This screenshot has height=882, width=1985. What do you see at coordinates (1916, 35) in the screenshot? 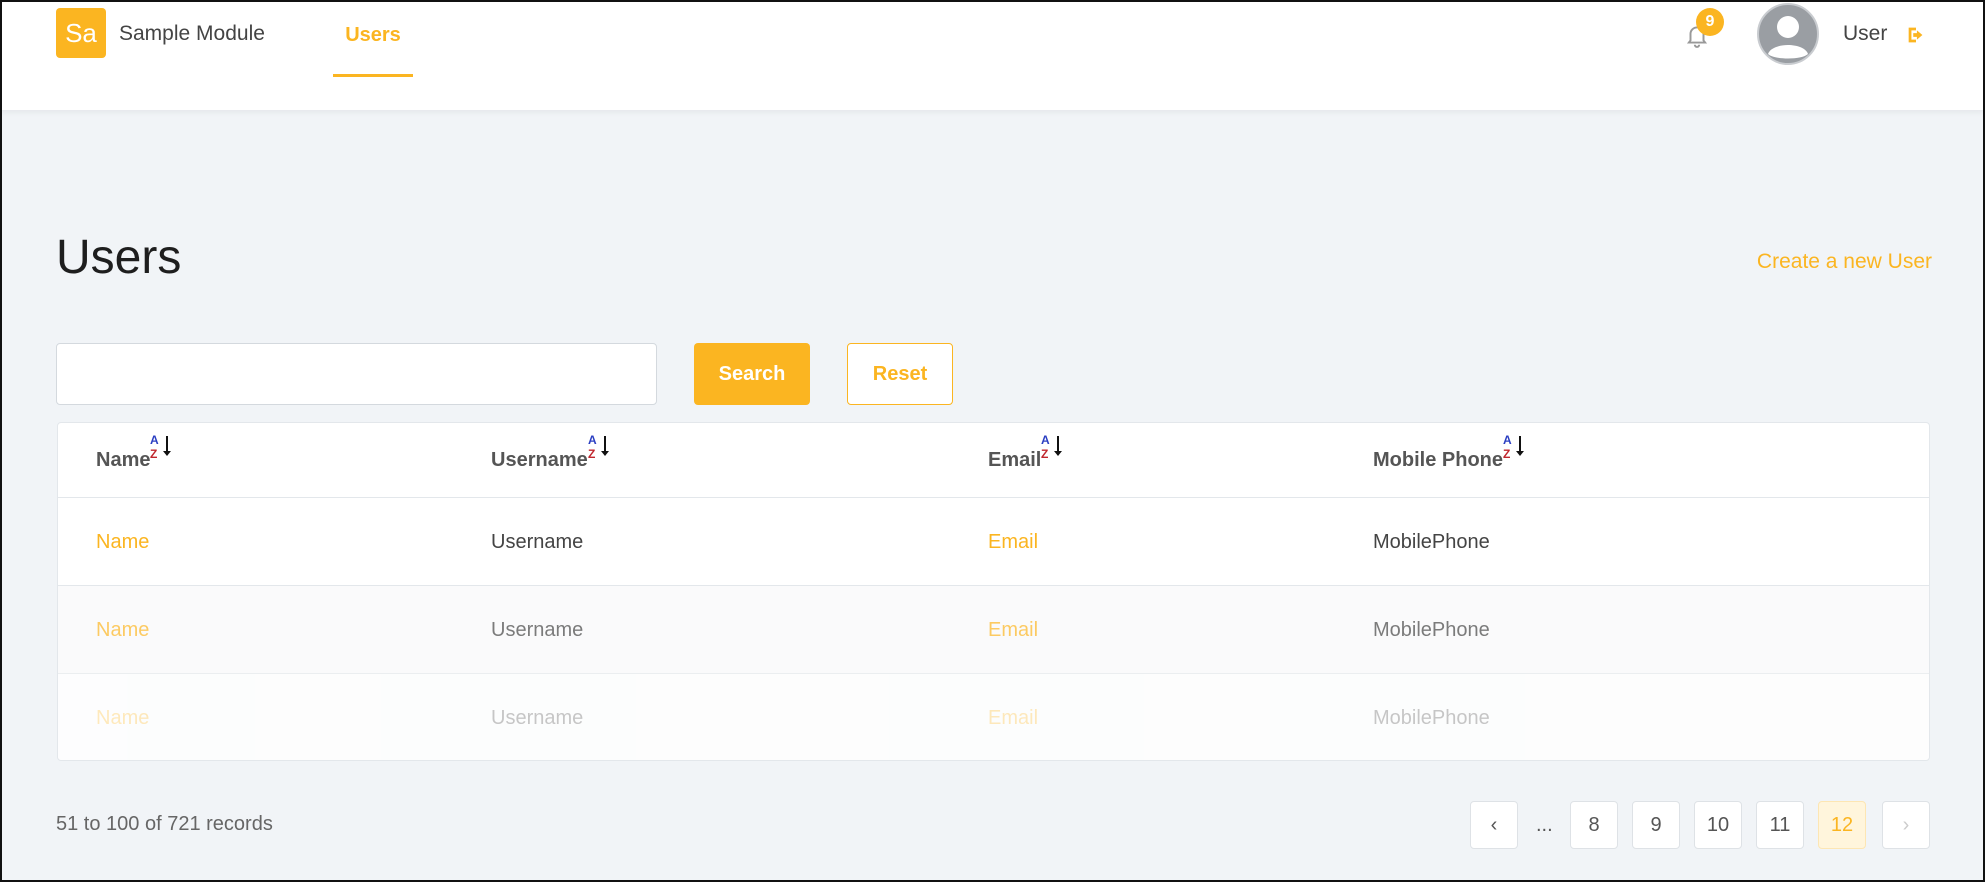
I see `logout-icon` at bounding box center [1916, 35].